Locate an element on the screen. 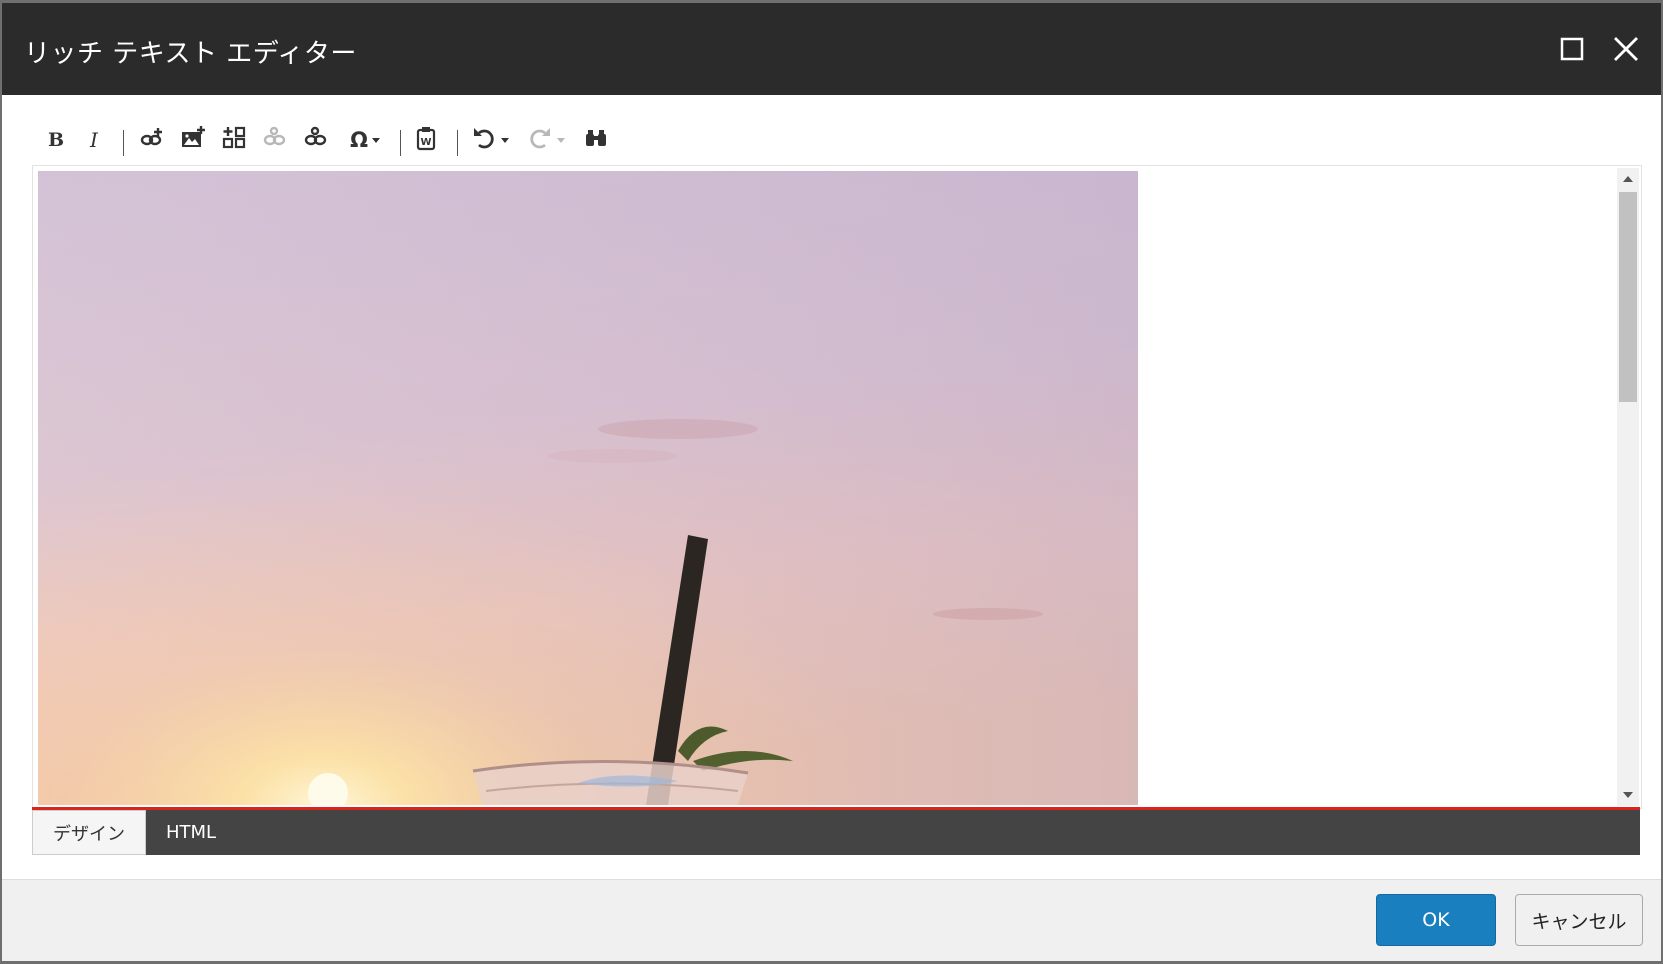 Image resolution: width=1663 pixels, height=964 pixels. binoculars-icon is located at coordinates (596, 140).